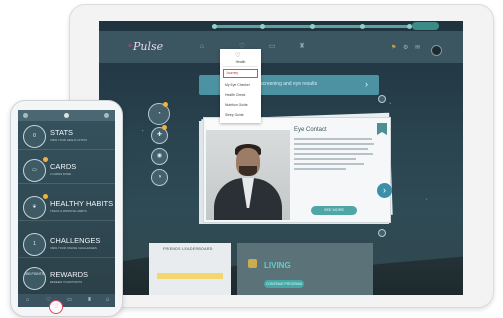 The image size is (503, 318). I want to click on menu-row-challenges: 1 CHALLENGES VIEW YOUR ONLINE CHALLENGES, so click(66, 244).